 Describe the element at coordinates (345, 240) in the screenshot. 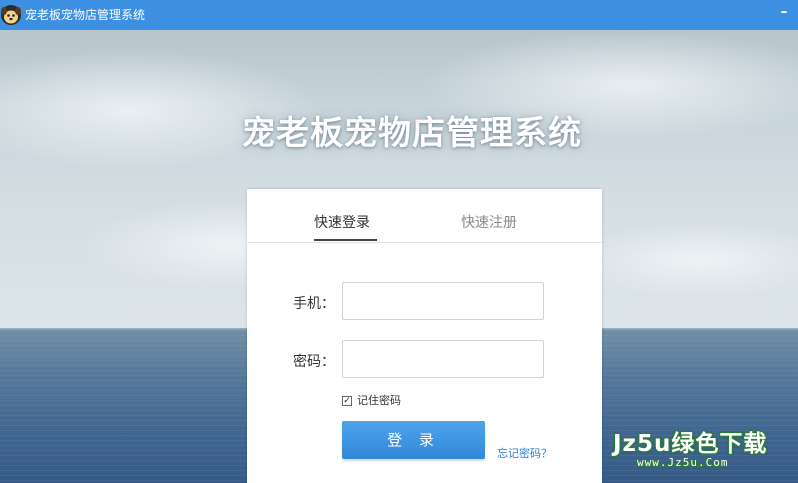

I see `active-tab-indicator` at that location.